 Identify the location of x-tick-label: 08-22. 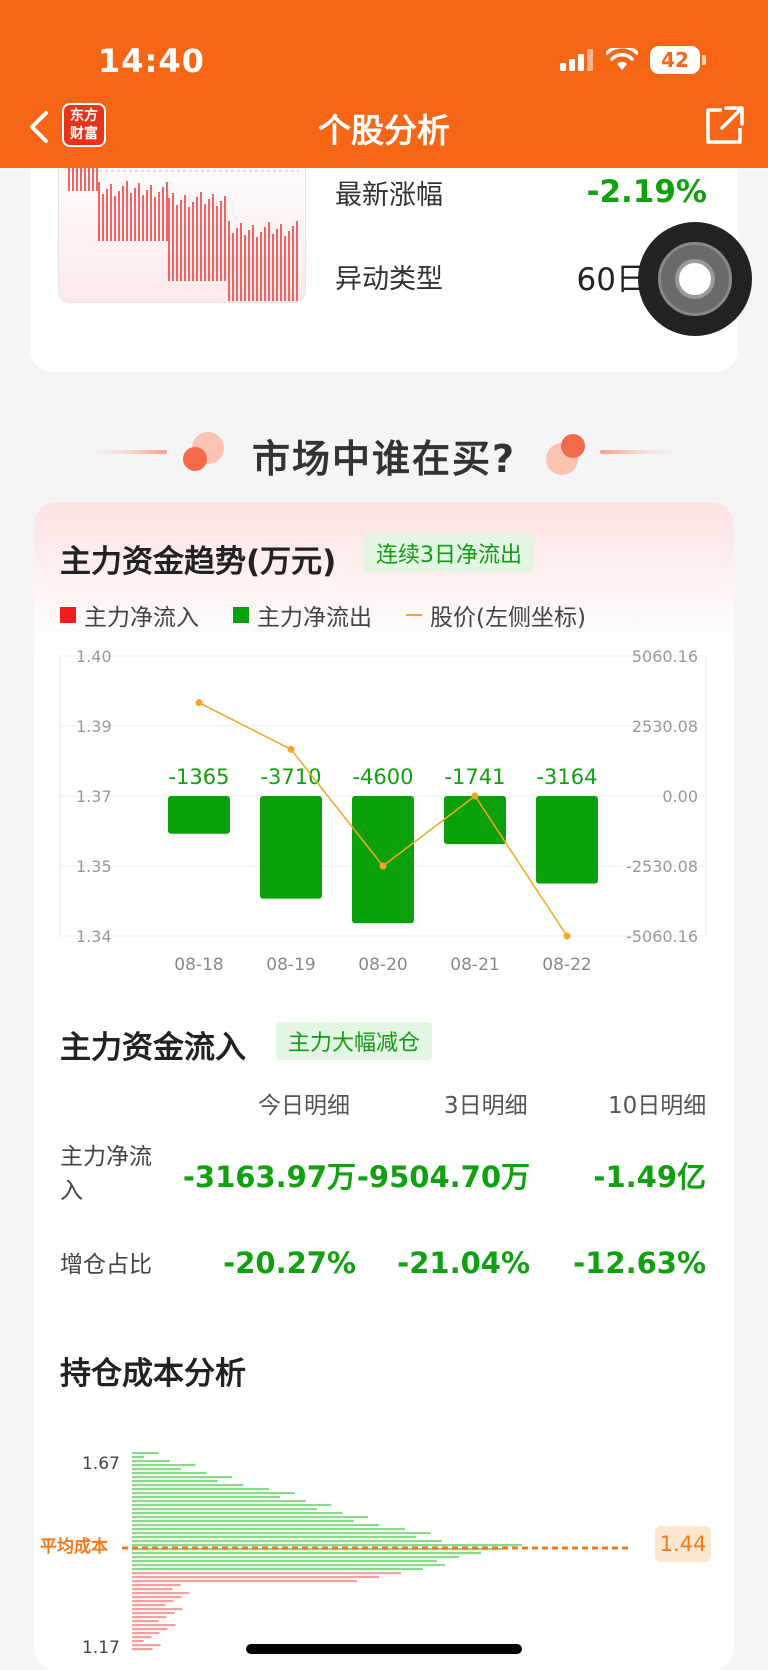
(566, 965).